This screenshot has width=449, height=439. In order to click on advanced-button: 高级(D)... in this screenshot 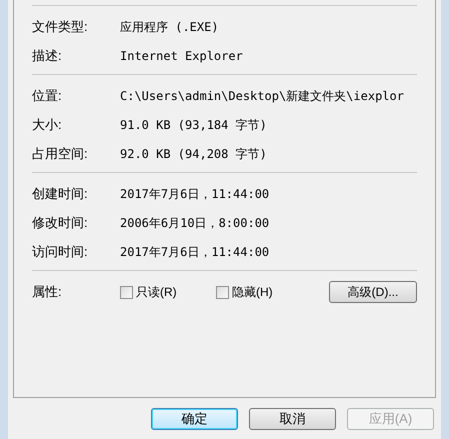, I will do `click(373, 292)`.